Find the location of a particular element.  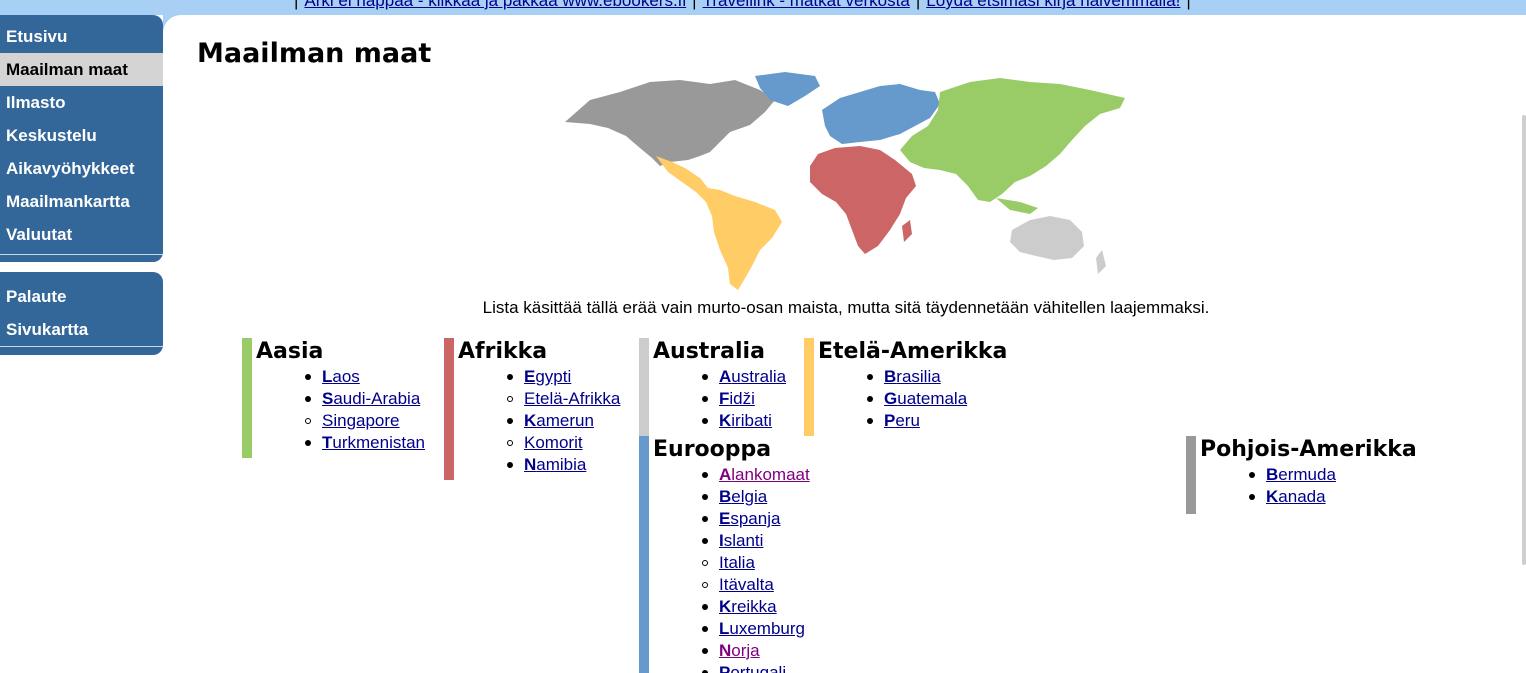

list-item: Kreikka is located at coordinates (756, 607).